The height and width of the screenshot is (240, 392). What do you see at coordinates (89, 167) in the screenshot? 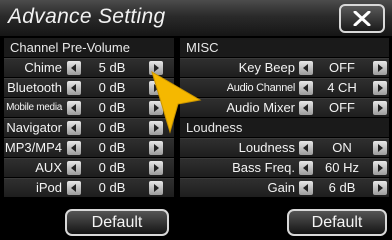
I see `setting-row-aux: AUX 0 dB` at bounding box center [89, 167].